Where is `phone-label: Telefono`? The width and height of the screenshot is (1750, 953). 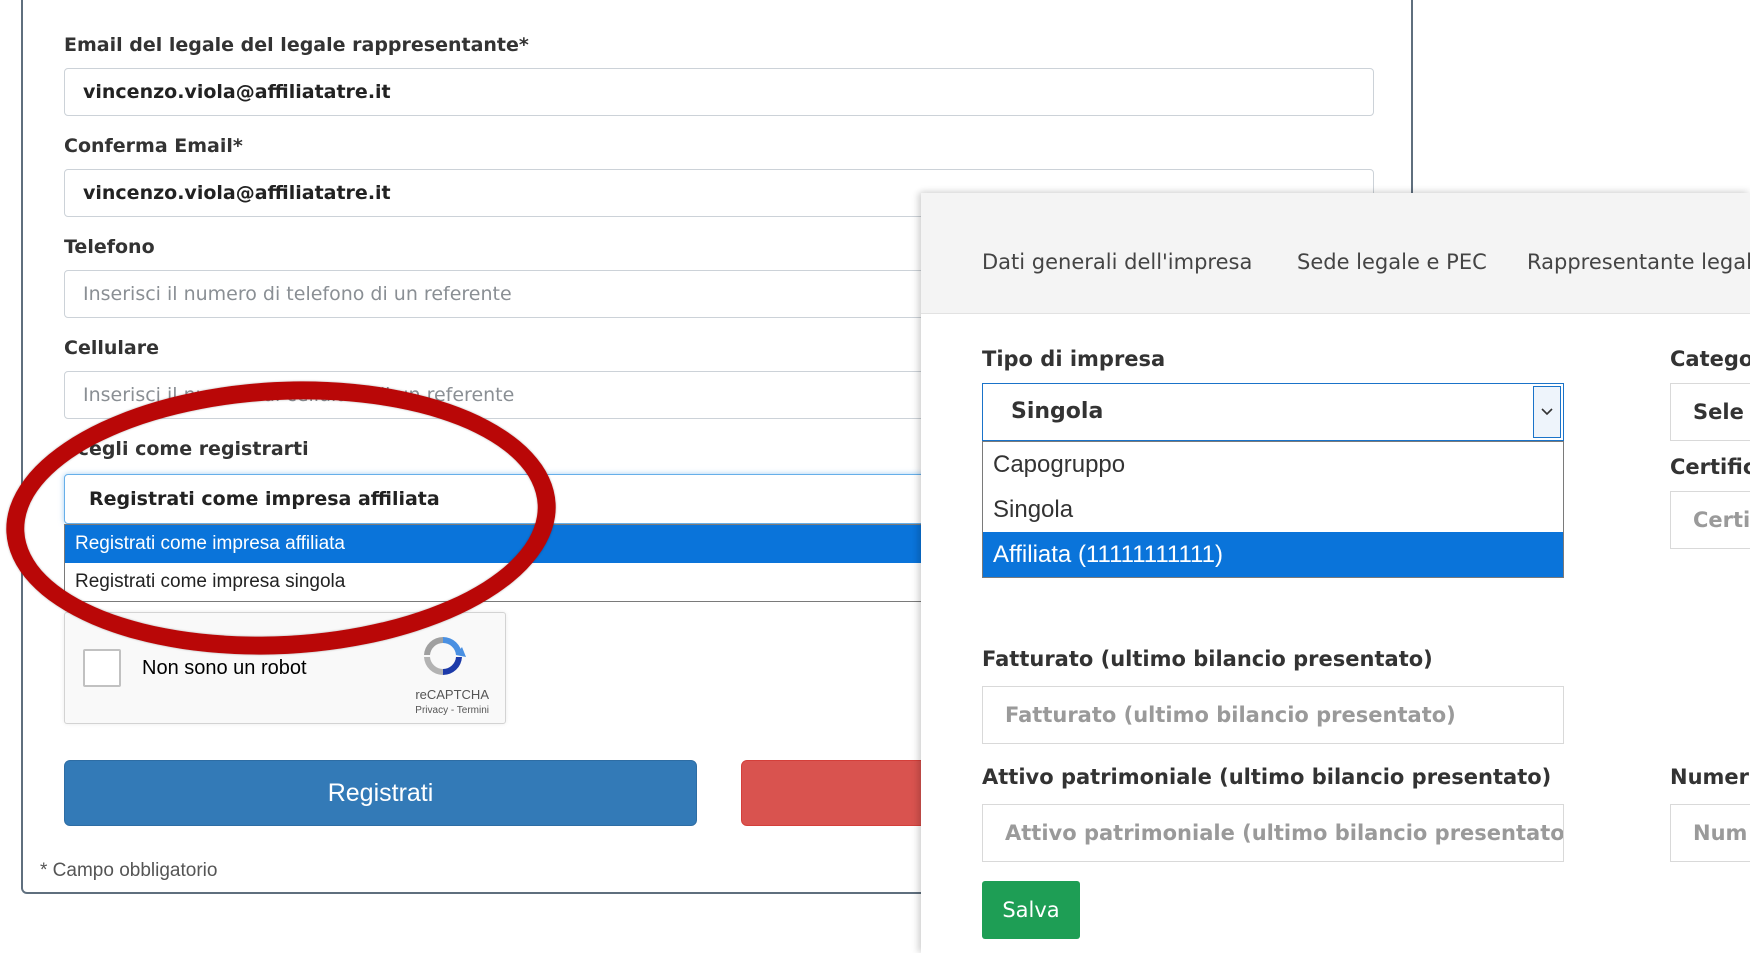
phone-label: Telefono is located at coordinates (109, 247).